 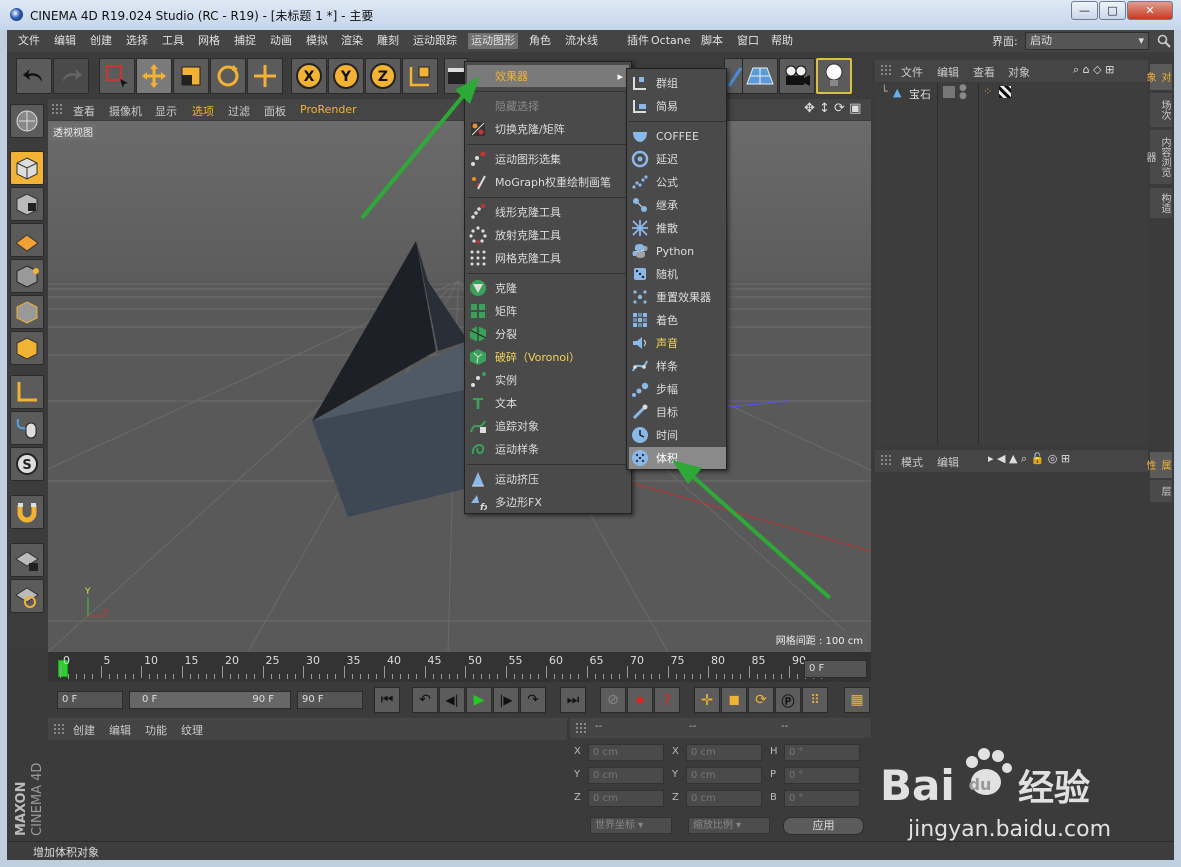 What do you see at coordinates (832, 108) in the screenshot?
I see `viewport-nav-icons: ✥ ↕ ⟳ ▣` at bounding box center [832, 108].